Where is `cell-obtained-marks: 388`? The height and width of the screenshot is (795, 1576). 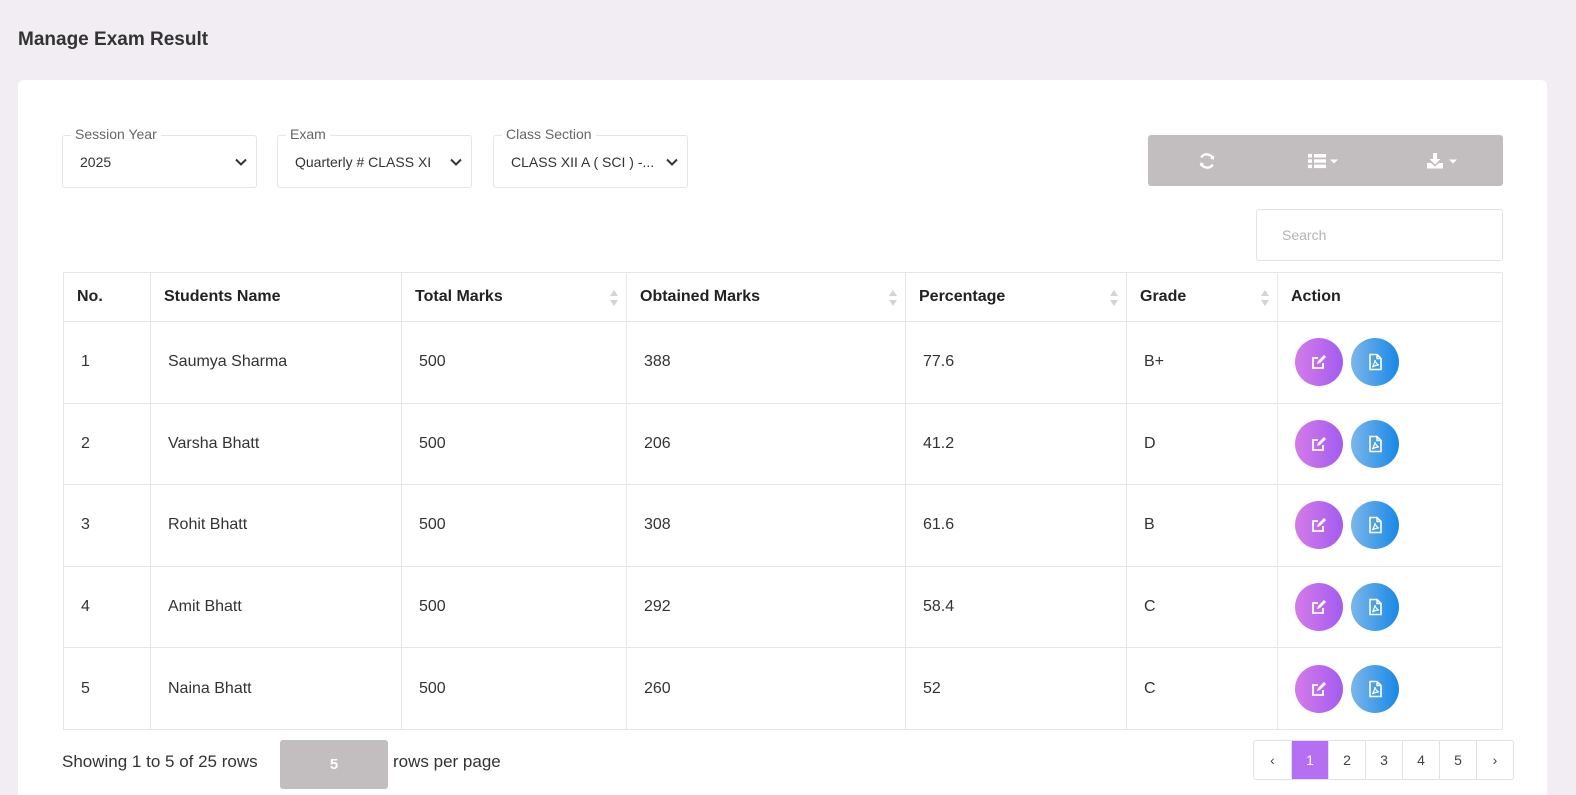
cell-obtained-marks: 388 is located at coordinates (766, 362).